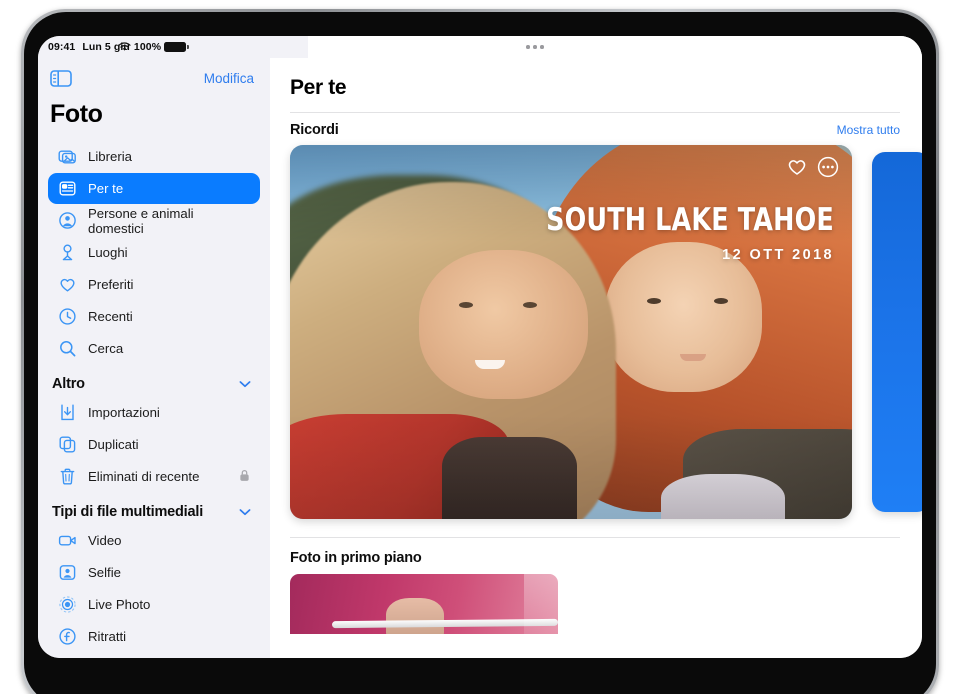  I want to click on memories-show-all-button: Mostra tutto, so click(868, 130).